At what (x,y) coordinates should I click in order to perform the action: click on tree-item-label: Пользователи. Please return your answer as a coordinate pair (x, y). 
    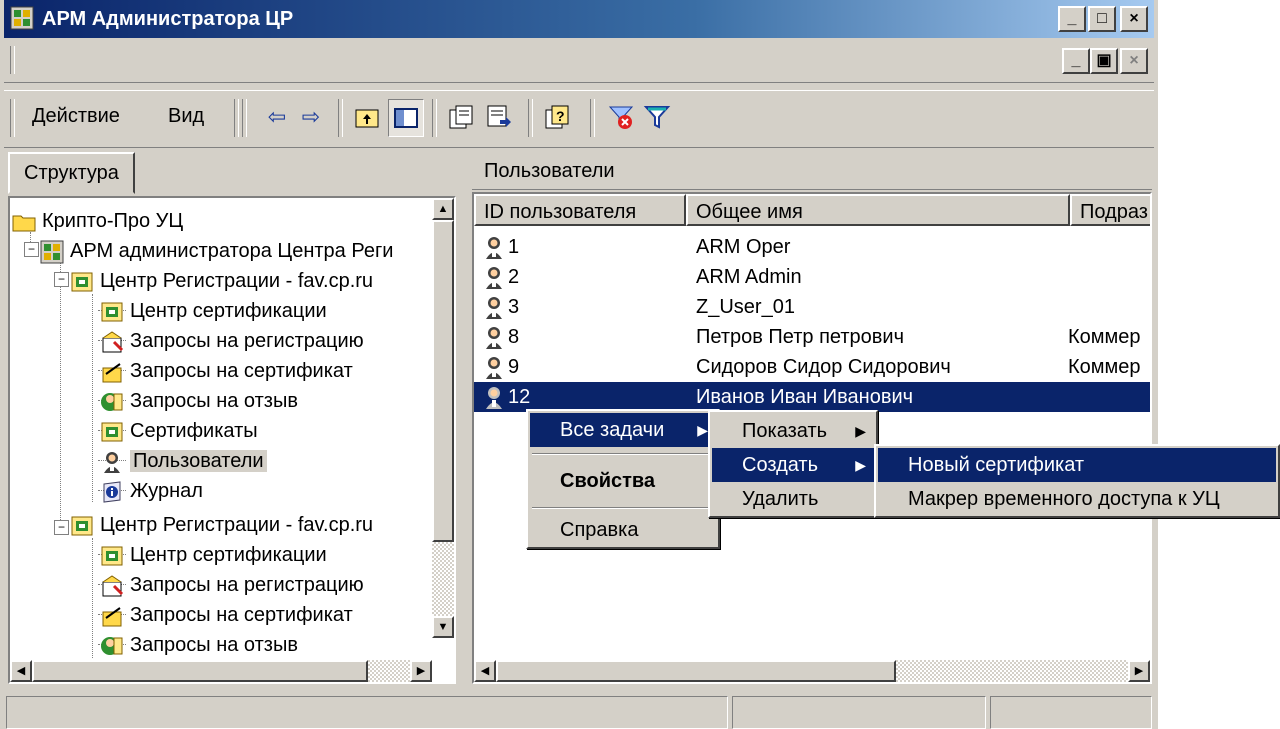
    Looking at the image, I should click on (198, 461).